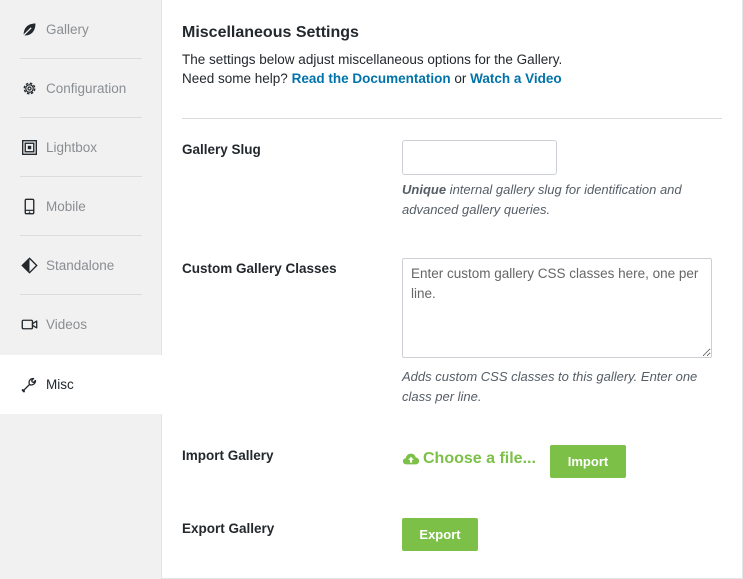 The width and height of the screenshot is (743, 579). I want to click on sidebar-item-label: Videos, so click(67, 324).